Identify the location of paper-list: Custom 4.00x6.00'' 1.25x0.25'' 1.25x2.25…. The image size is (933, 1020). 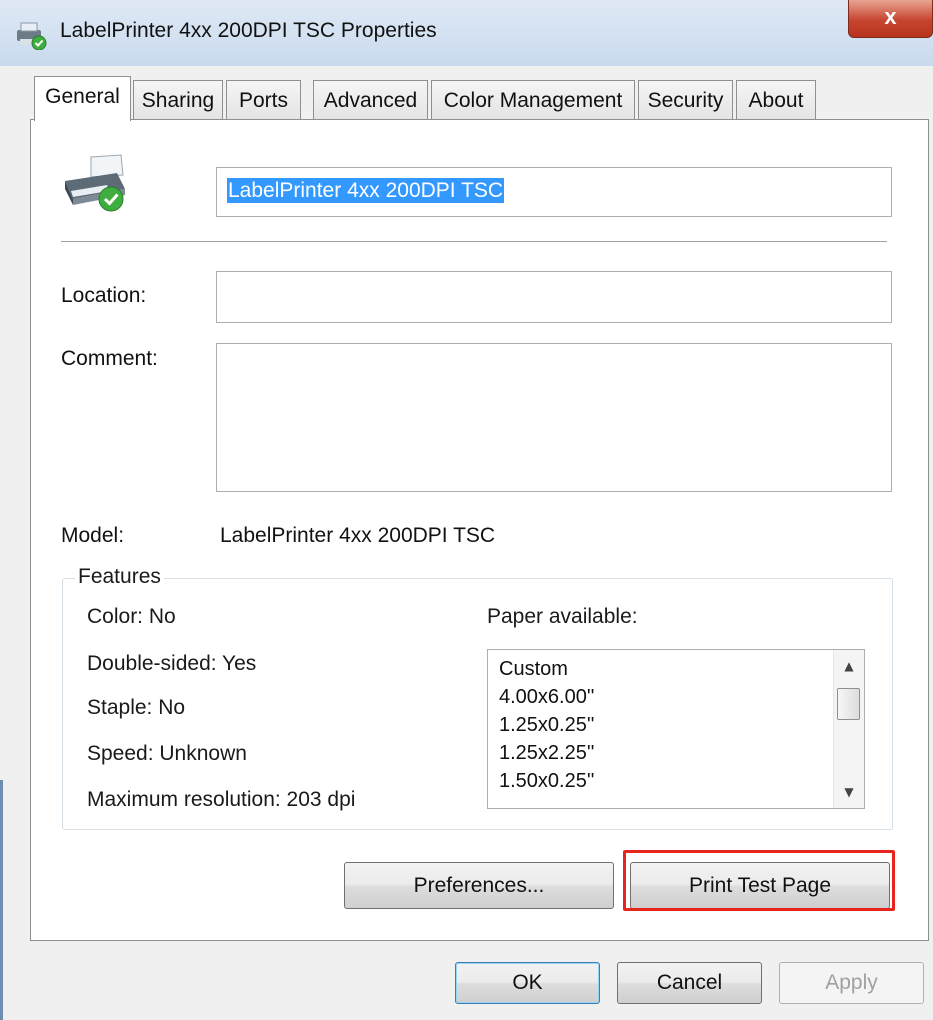
(676, 729).